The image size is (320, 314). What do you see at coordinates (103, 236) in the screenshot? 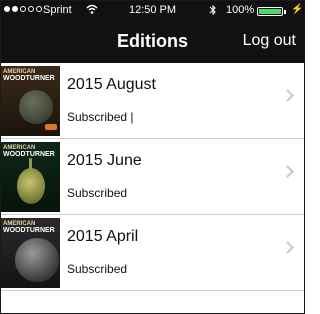
I see `edition-title: 2015 April` at bounding box center [103, 236].